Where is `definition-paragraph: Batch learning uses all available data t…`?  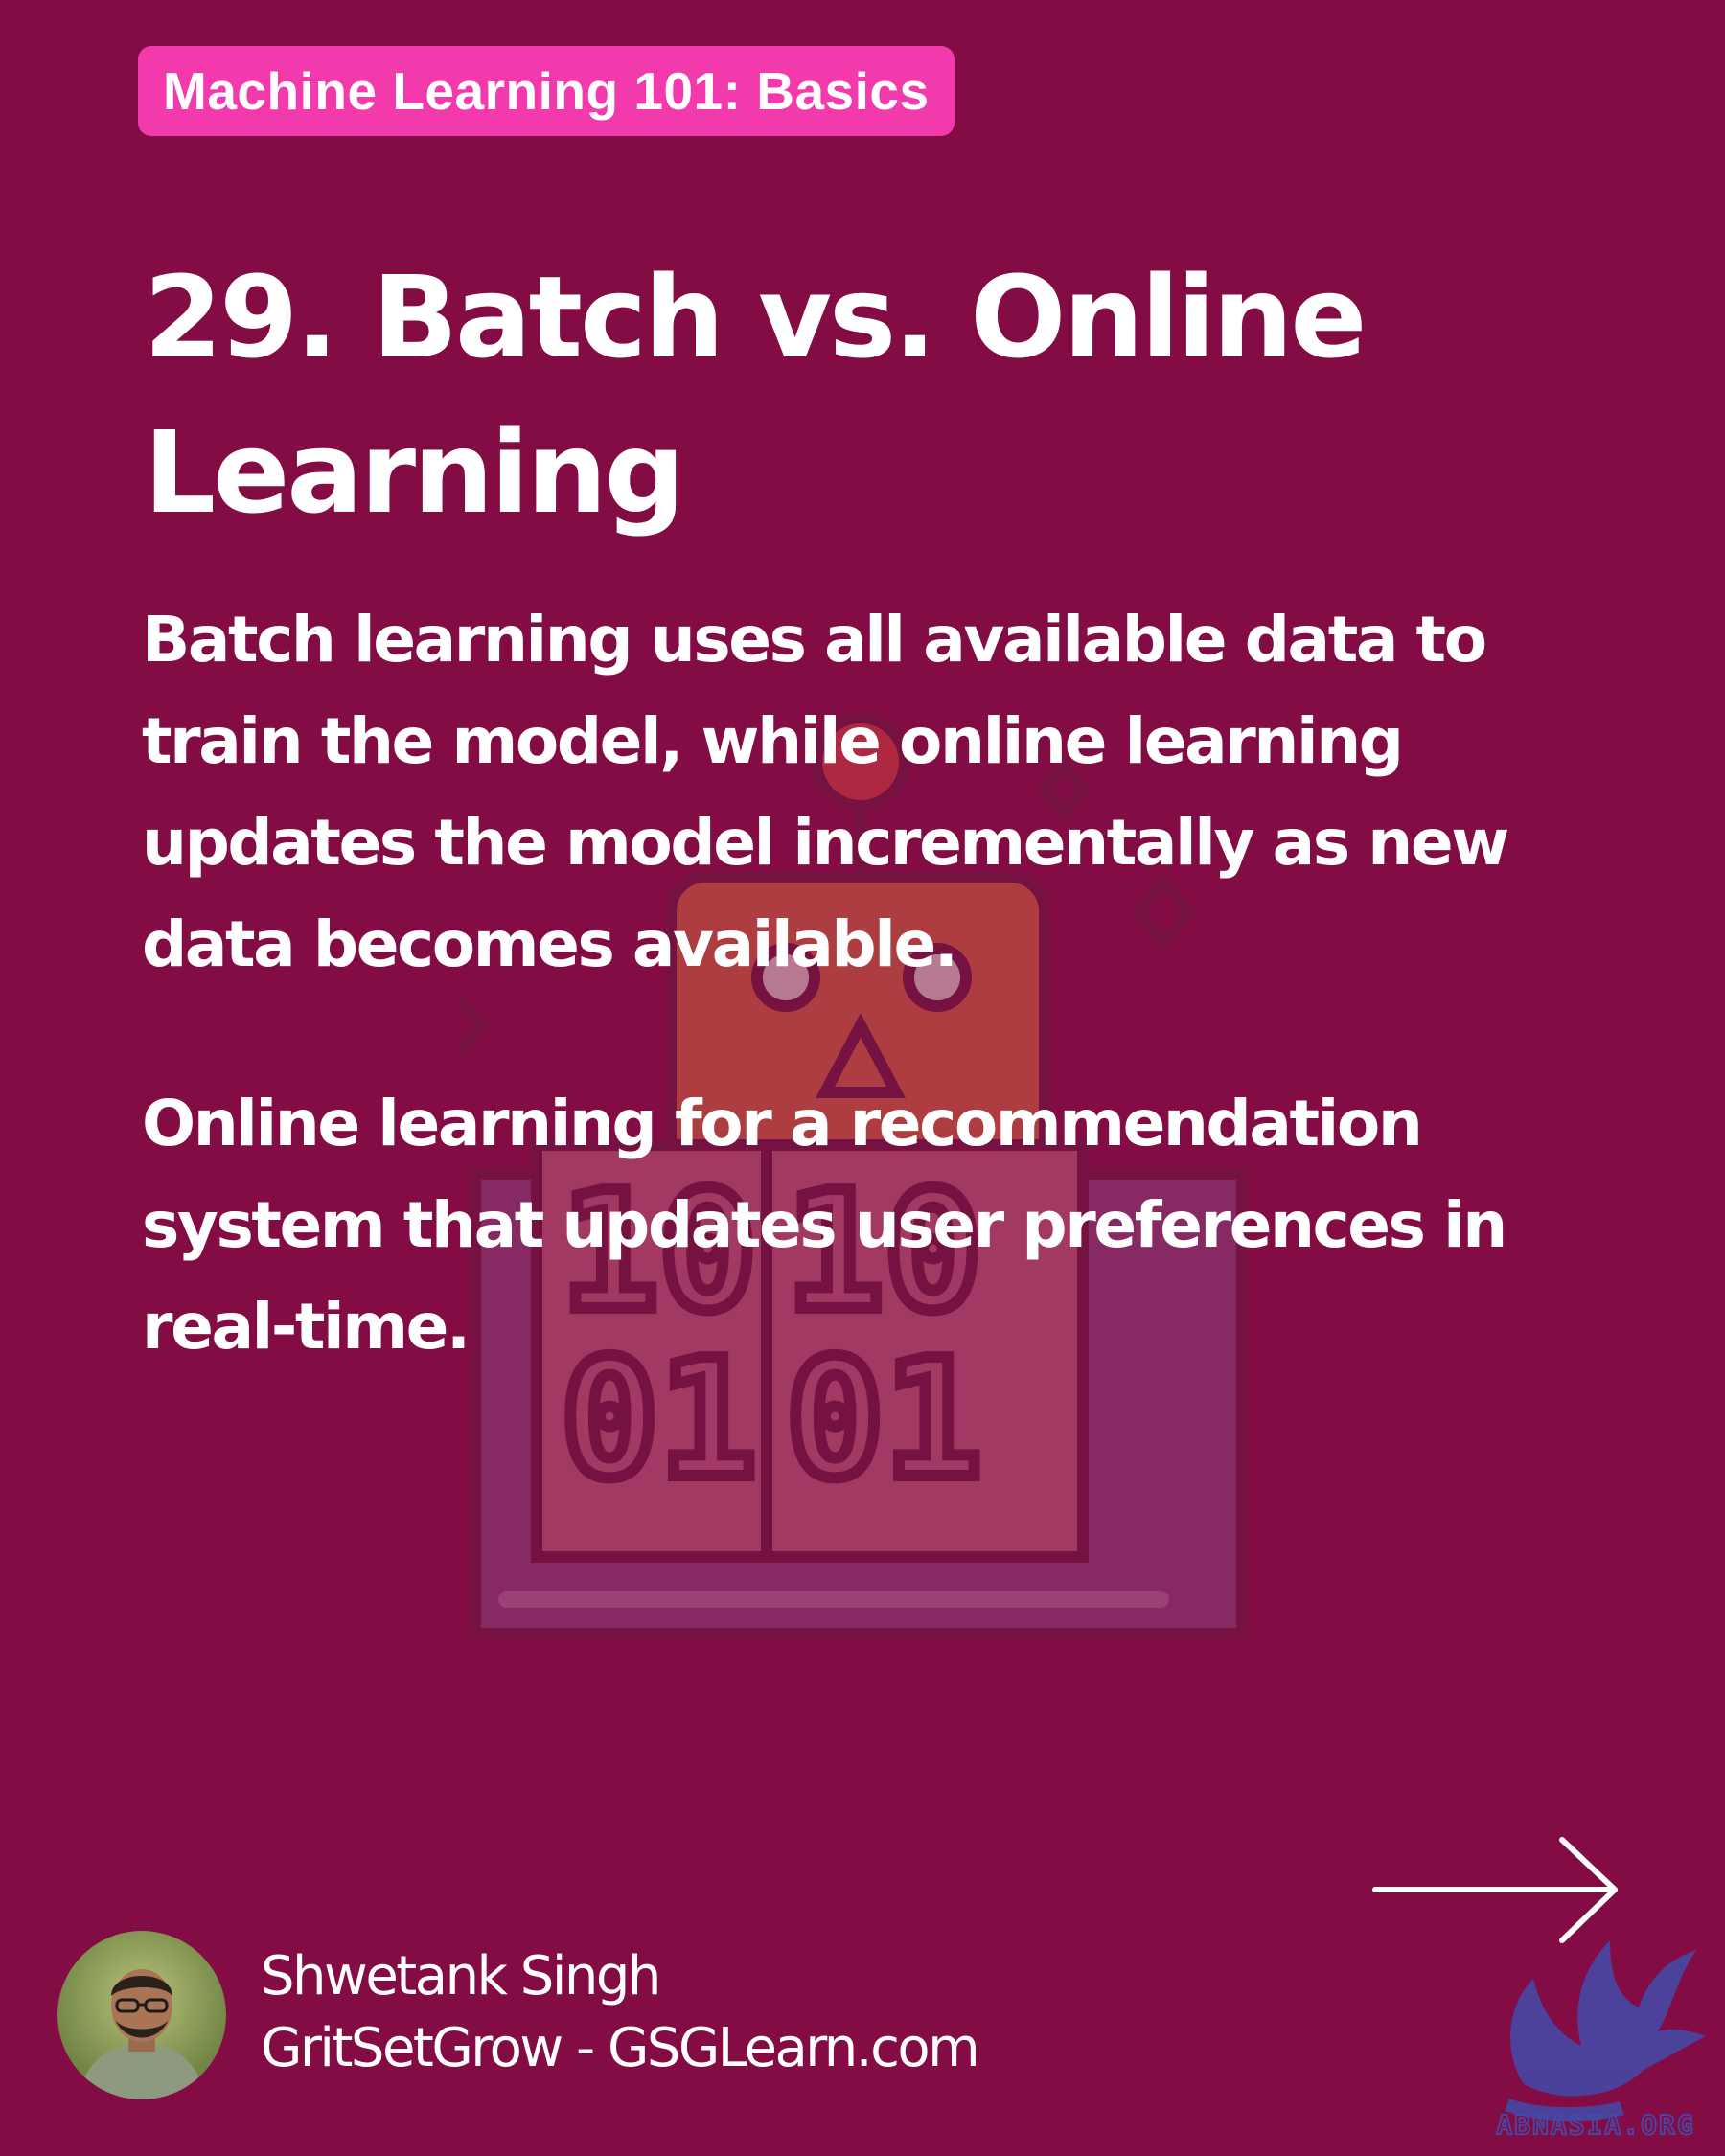
definition-paragraph: Batch learning uses all available data t… is located at coordinates (825, 792).